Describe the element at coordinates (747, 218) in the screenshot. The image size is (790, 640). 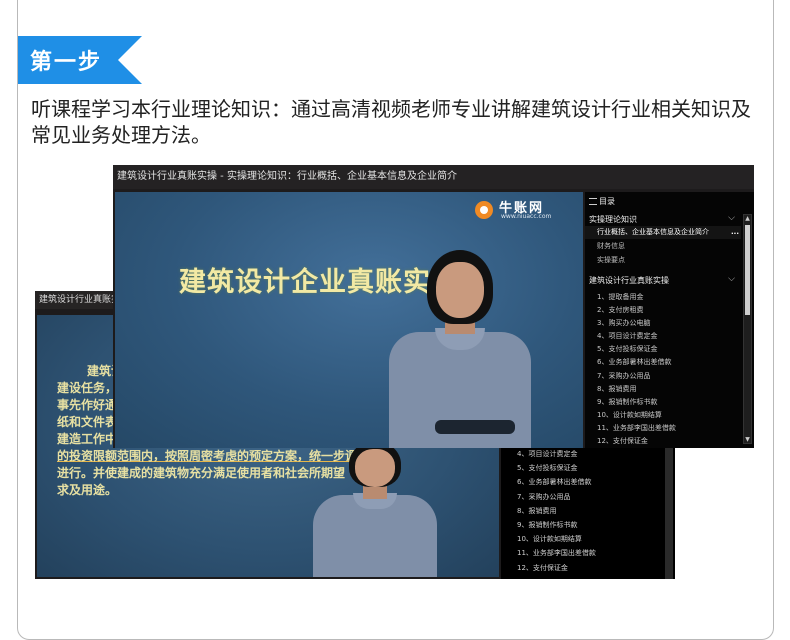
I see `scroll-up-icon: ▲` at that location.